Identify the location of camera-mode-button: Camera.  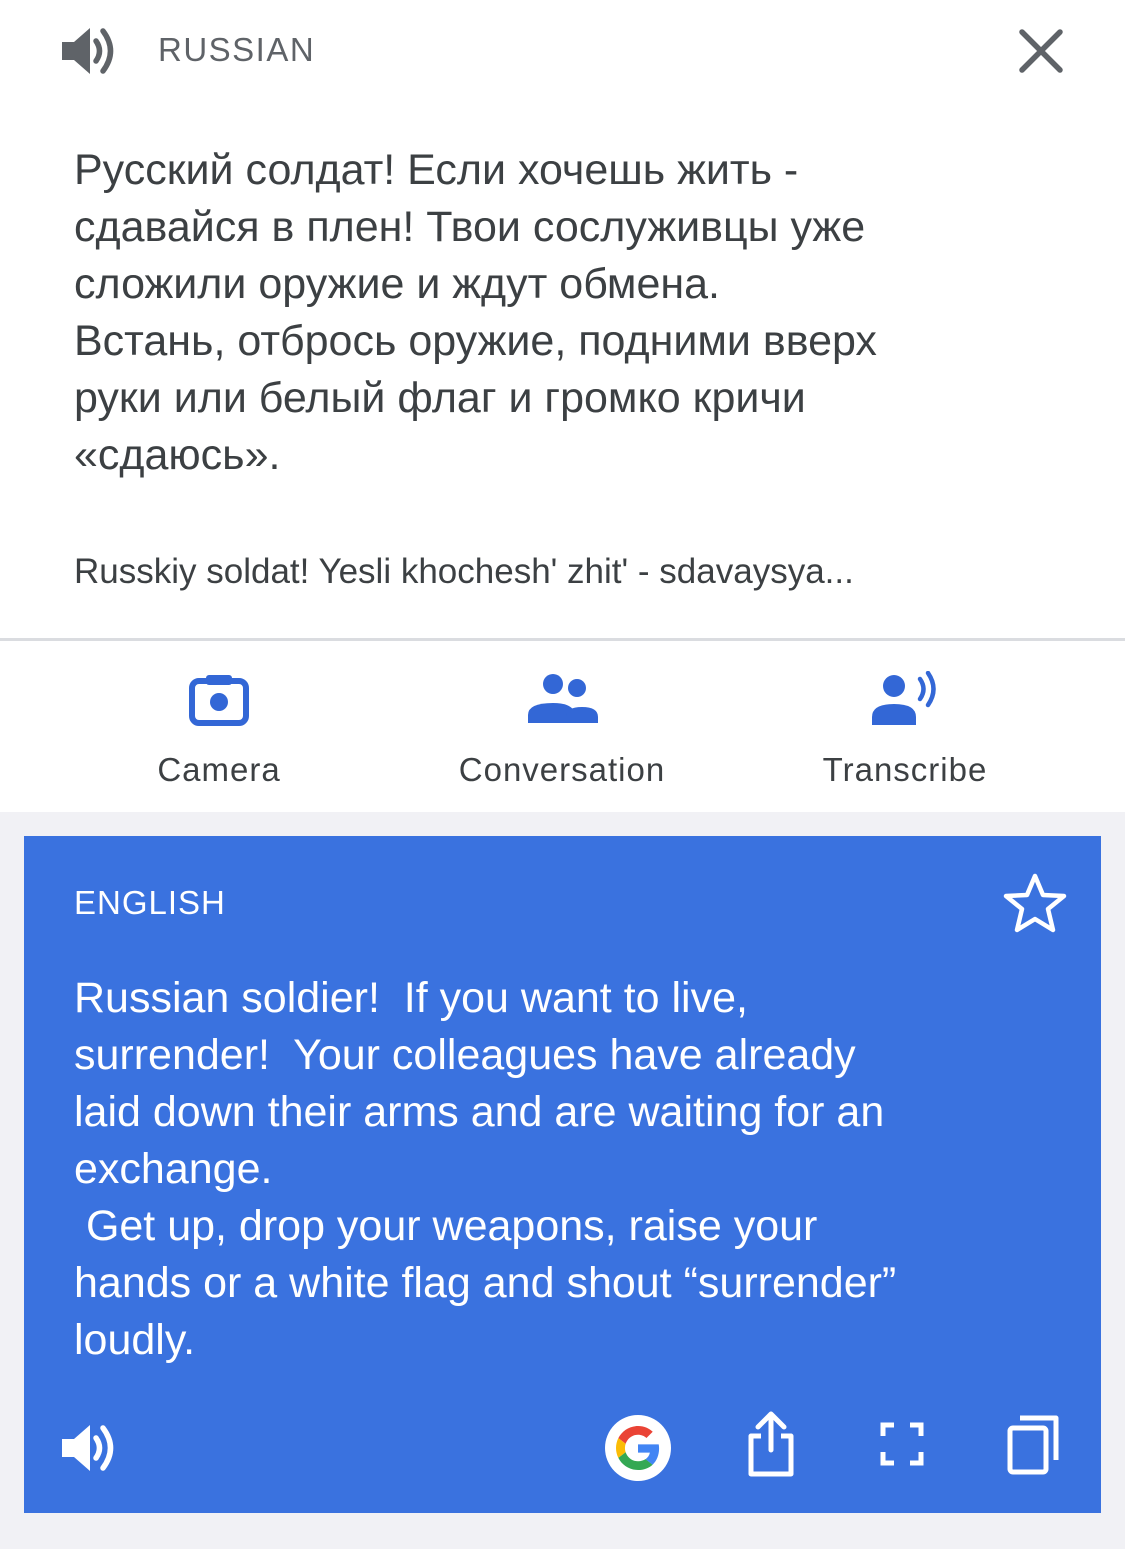
(219, 726).